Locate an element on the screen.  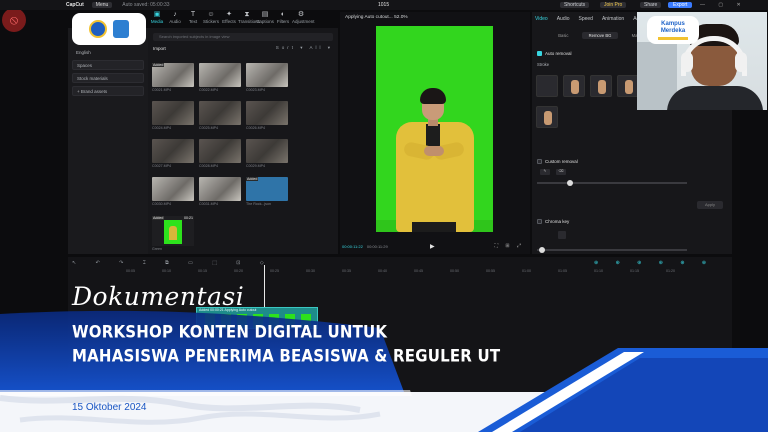
media-filename: C0021.MP4 is located at coordinates (161, 90).